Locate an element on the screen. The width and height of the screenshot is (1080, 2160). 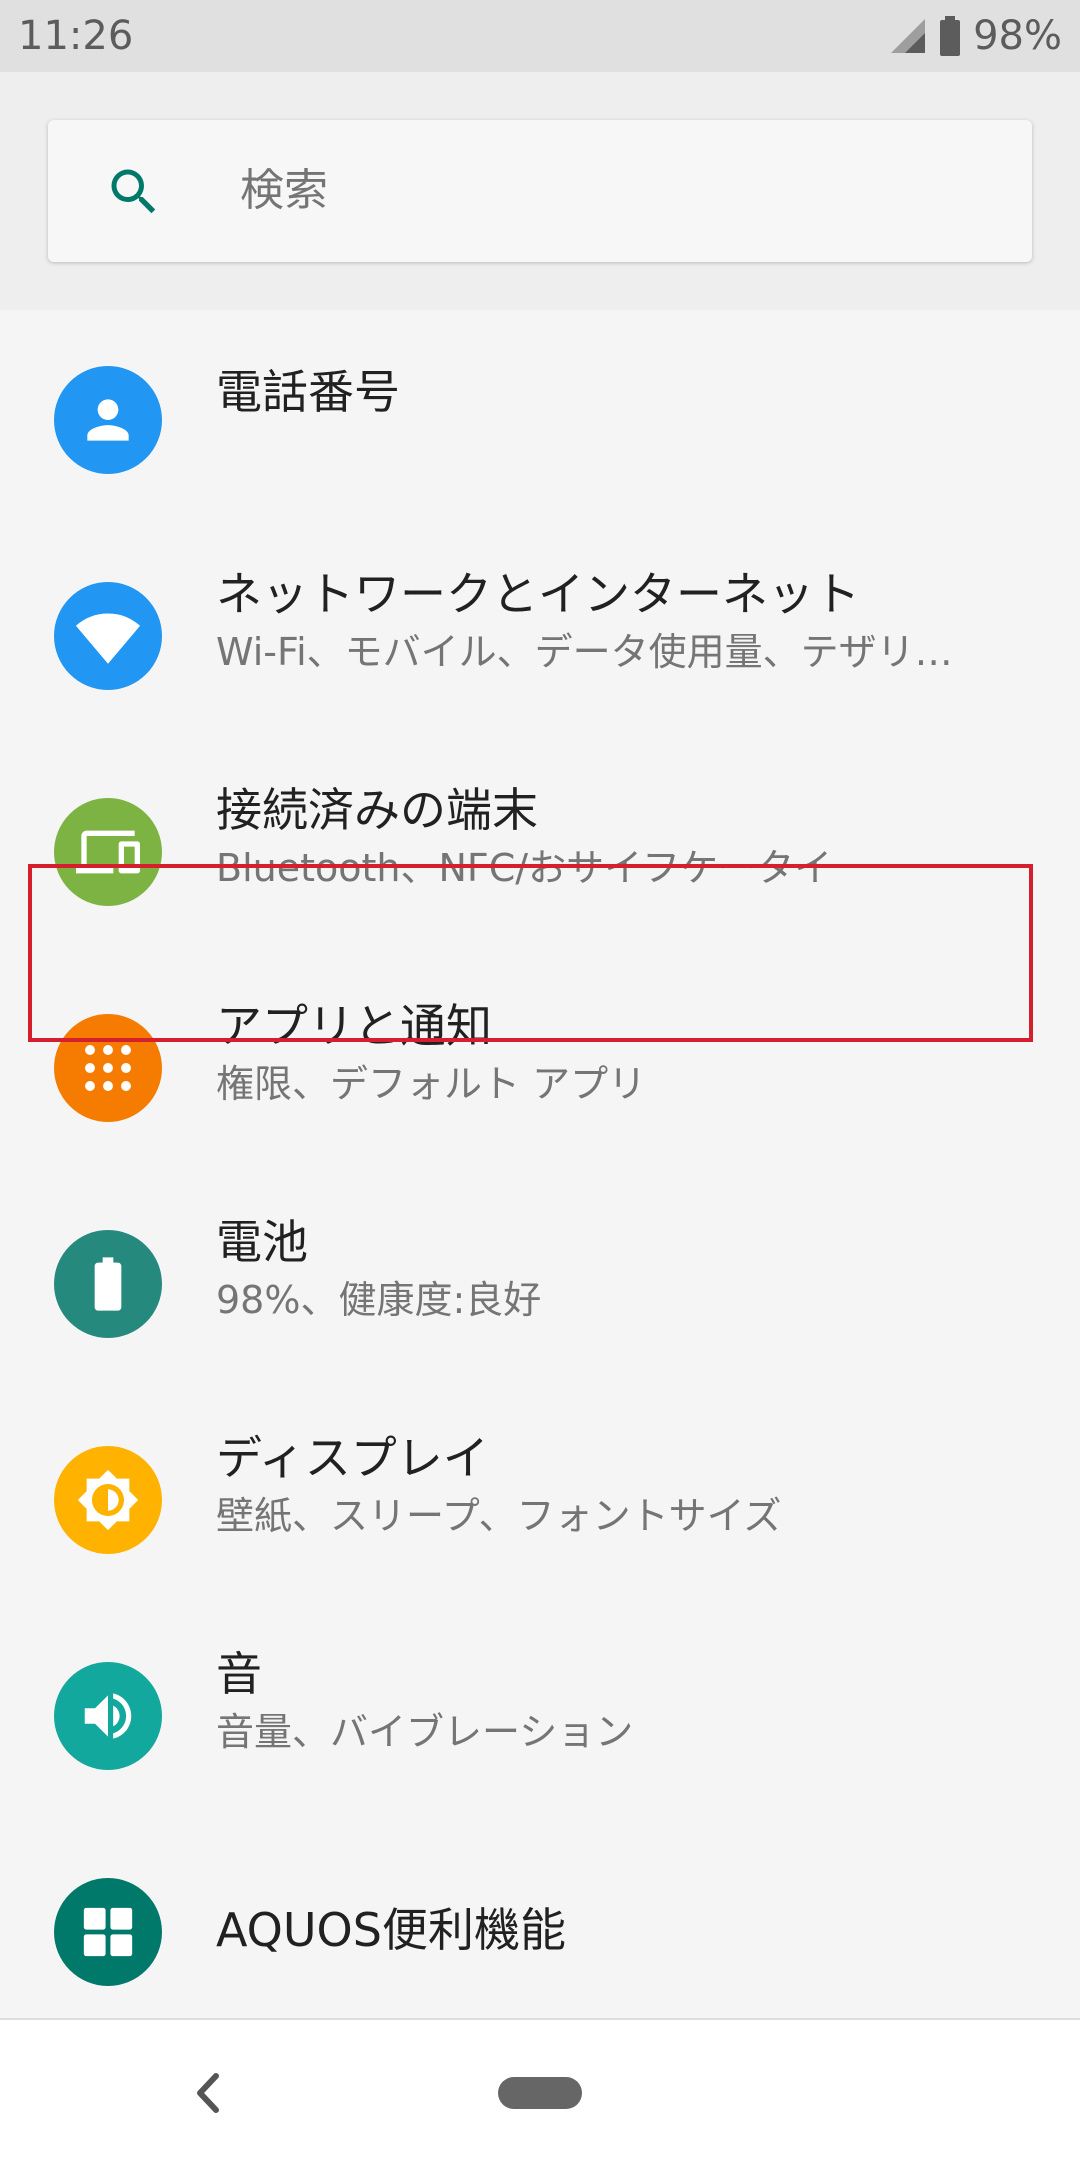
status-icons: 98% is located at coordinates (975, 36).